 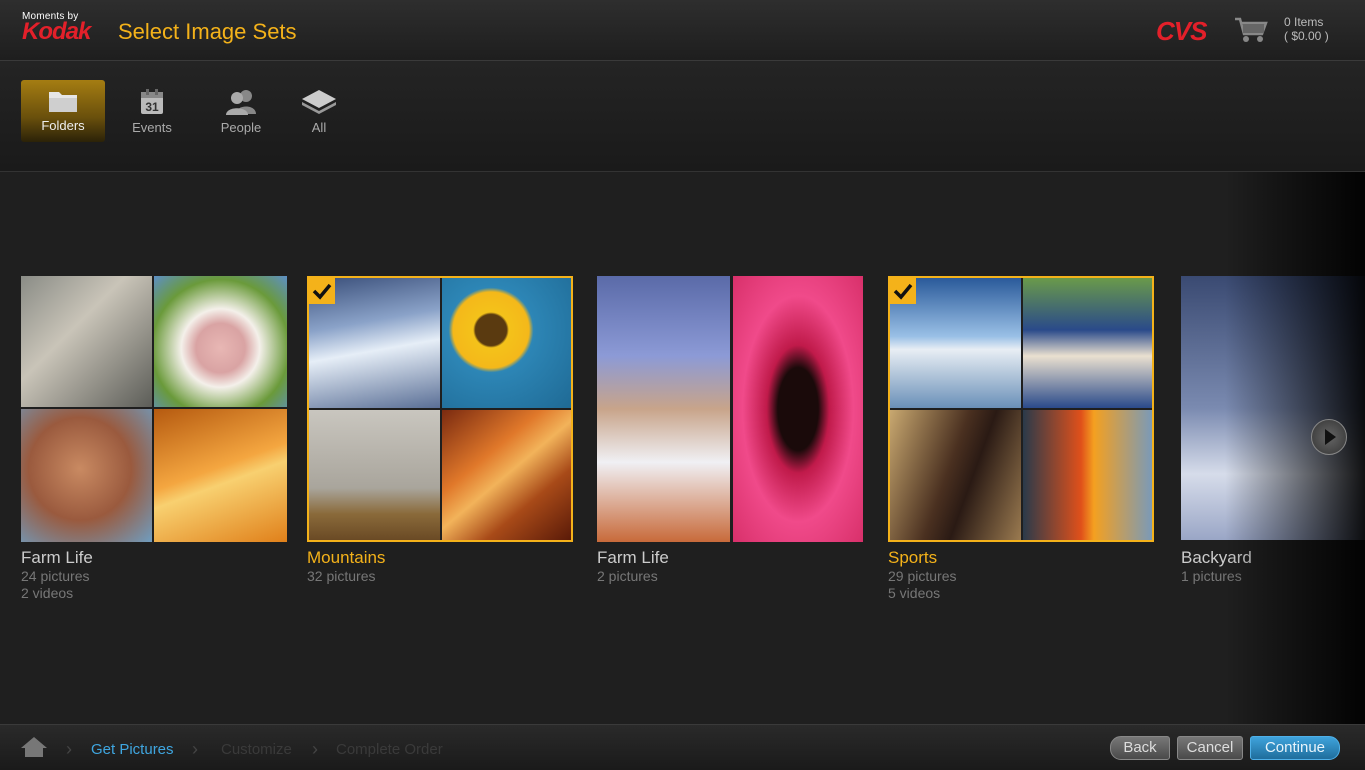 I want to click on image-set-card: Farm Life 2 pictures, so click(x=730, y=430).